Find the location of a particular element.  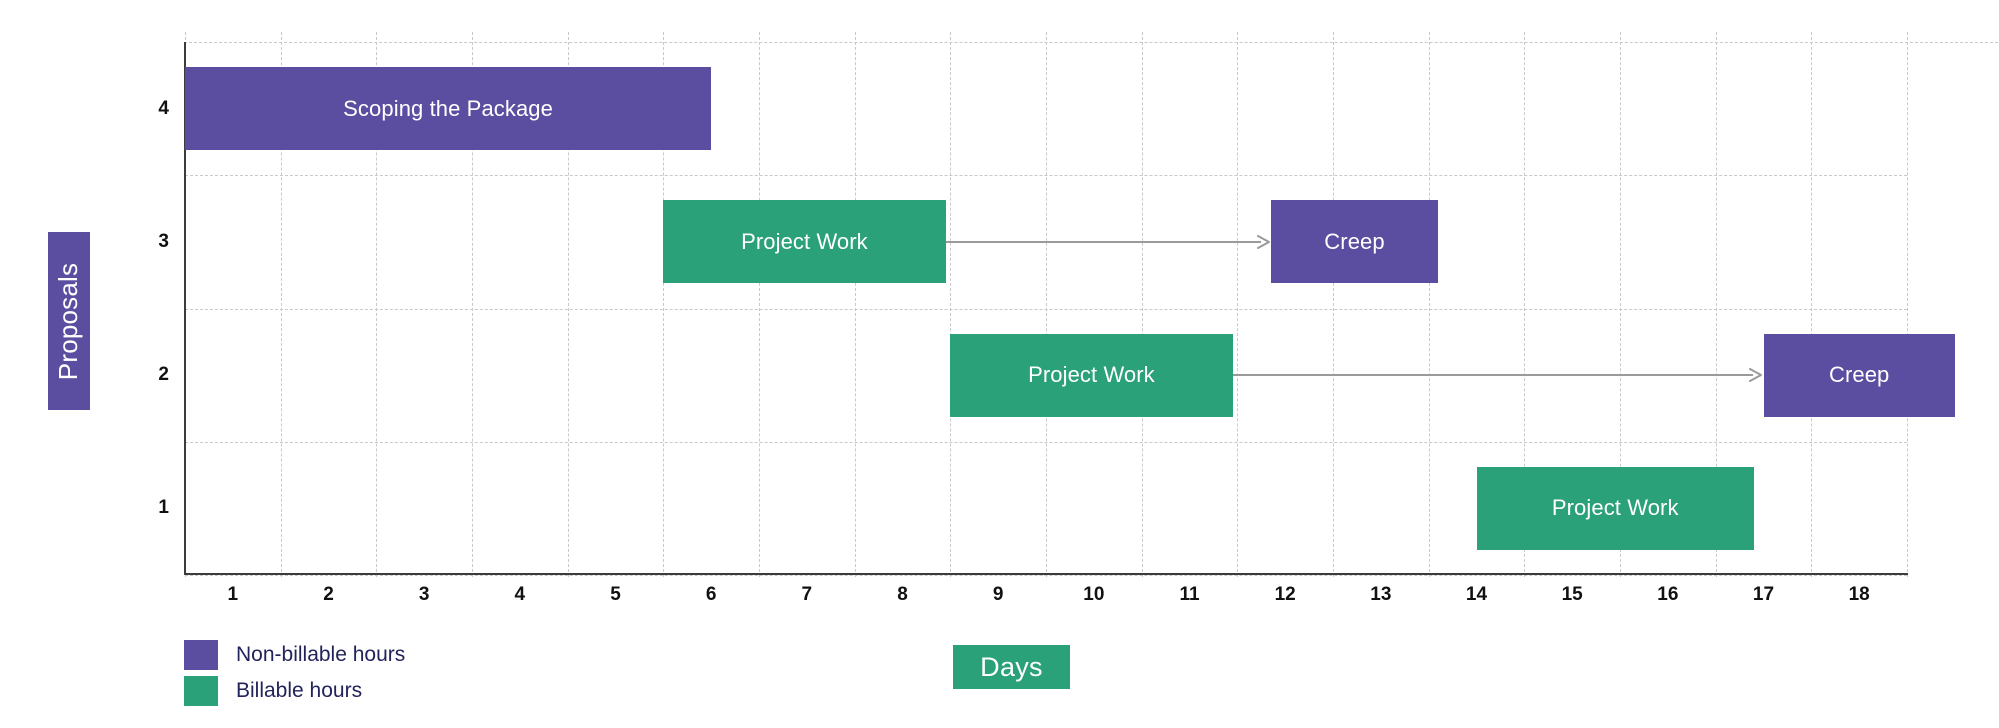

x-axis-tick-label: 1 is located at coordinates (233, 594).